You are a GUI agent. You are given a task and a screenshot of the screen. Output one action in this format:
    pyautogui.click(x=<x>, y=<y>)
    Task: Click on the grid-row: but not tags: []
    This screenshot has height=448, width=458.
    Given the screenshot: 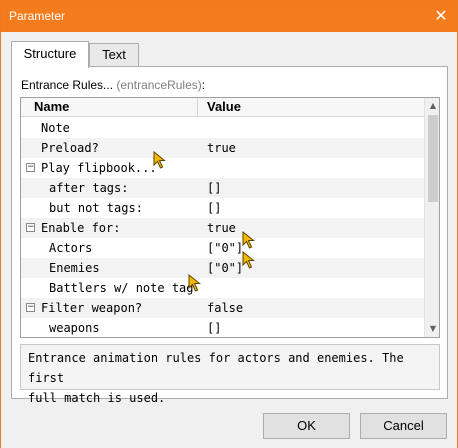 What is the action you would take?
    pyautogui.click(x=222, y=208)
    